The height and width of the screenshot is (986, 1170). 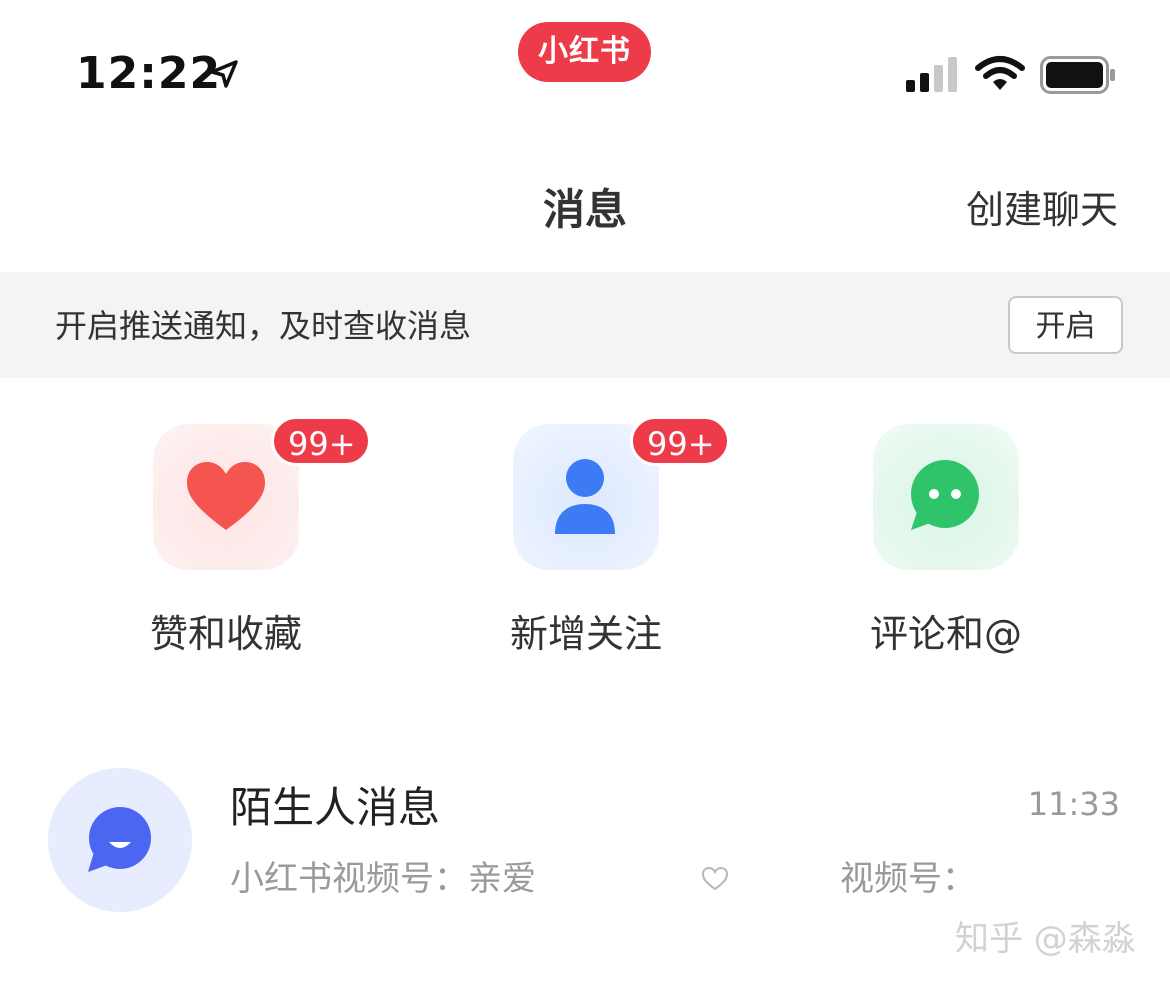 What do you see at coordinates (1073, 804) in the screenshot?
I see `message-timestamp: 11:33` at bounding box center [1073, 804].